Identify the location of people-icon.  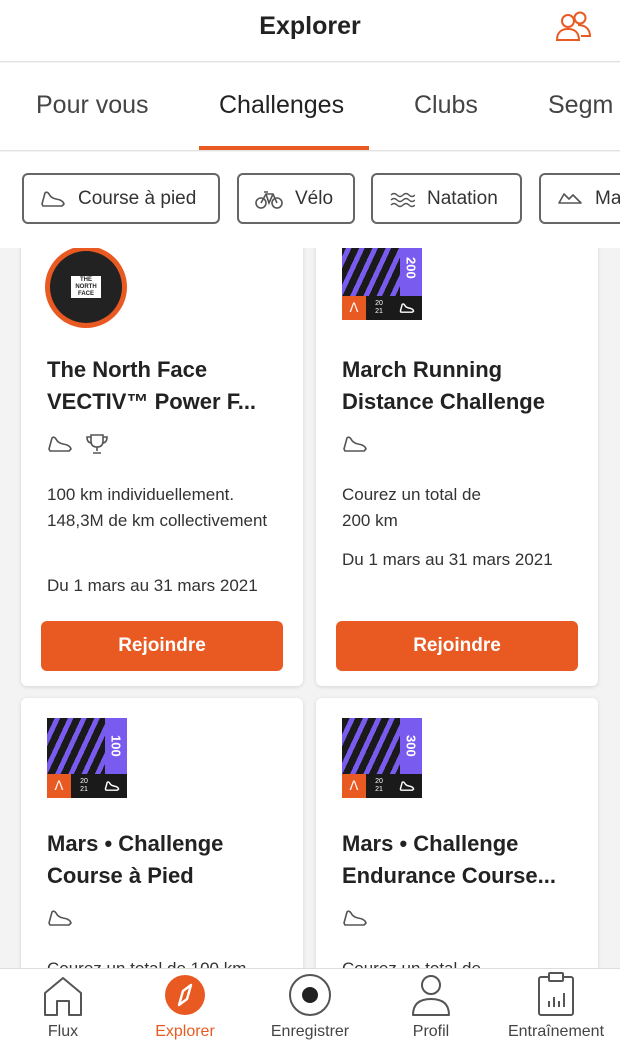
(574, 27).